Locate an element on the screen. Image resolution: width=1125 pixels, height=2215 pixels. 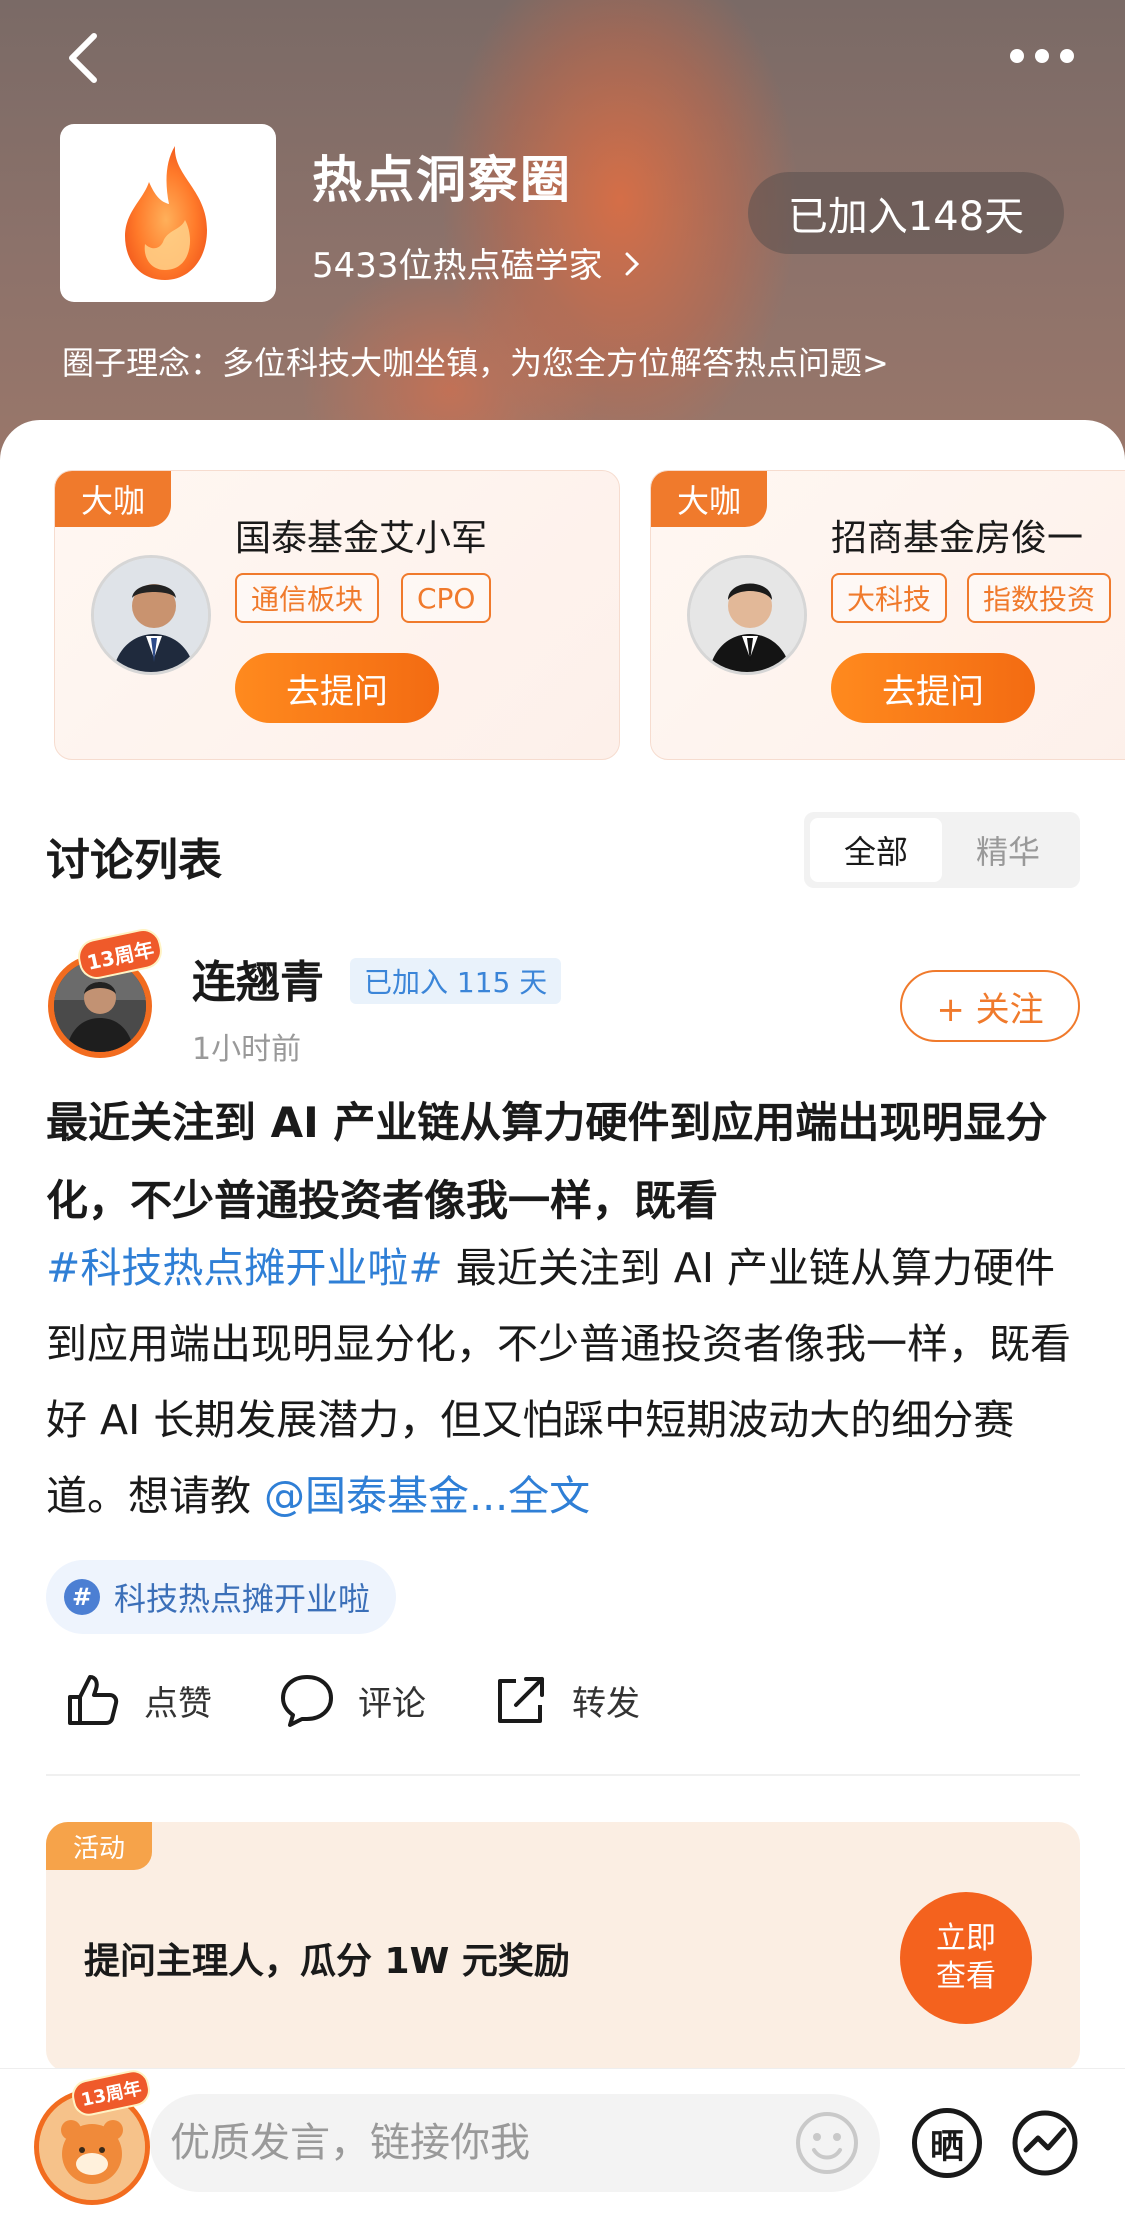
expert-name: 国泰基金艾小军 is located at coordinates (361, 538).